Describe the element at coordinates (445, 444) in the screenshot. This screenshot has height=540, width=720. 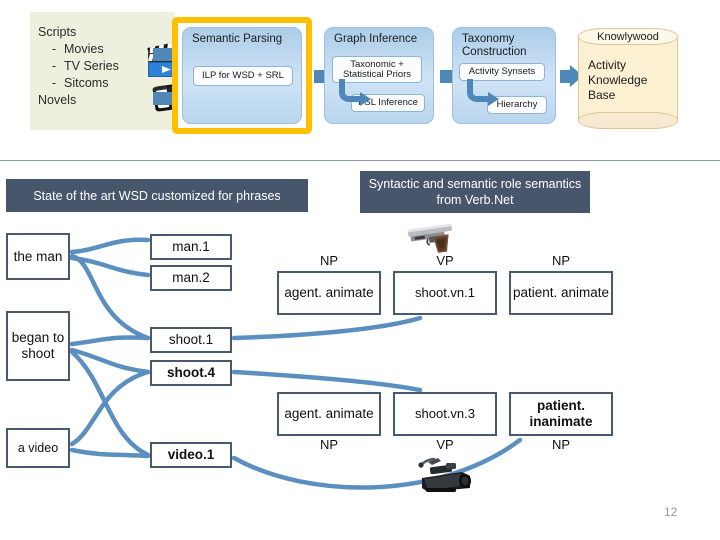
I see `tag-vp-bottom: VP` at that location.